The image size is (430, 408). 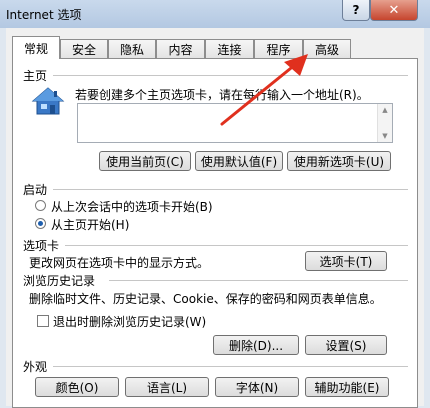 What do you see at coordinates (327, 48) in the screenshot?
I see `tab-advanced: 高级` at bounding box center [327, 48].